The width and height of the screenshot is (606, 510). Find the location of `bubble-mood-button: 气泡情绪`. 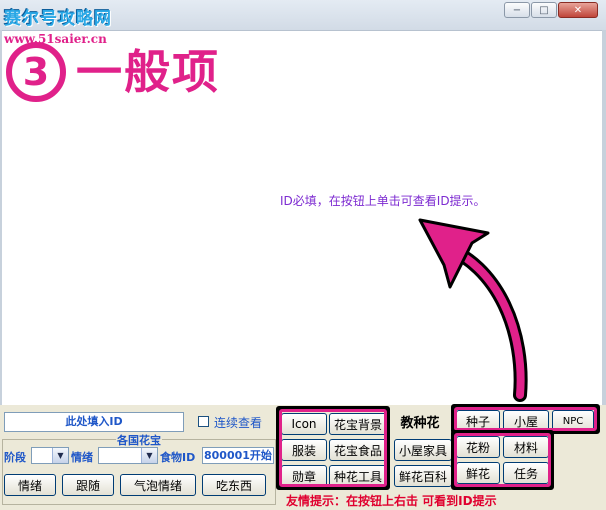

bubble-mood-button: 气泡情绪 is located at coordinates (158, 485).